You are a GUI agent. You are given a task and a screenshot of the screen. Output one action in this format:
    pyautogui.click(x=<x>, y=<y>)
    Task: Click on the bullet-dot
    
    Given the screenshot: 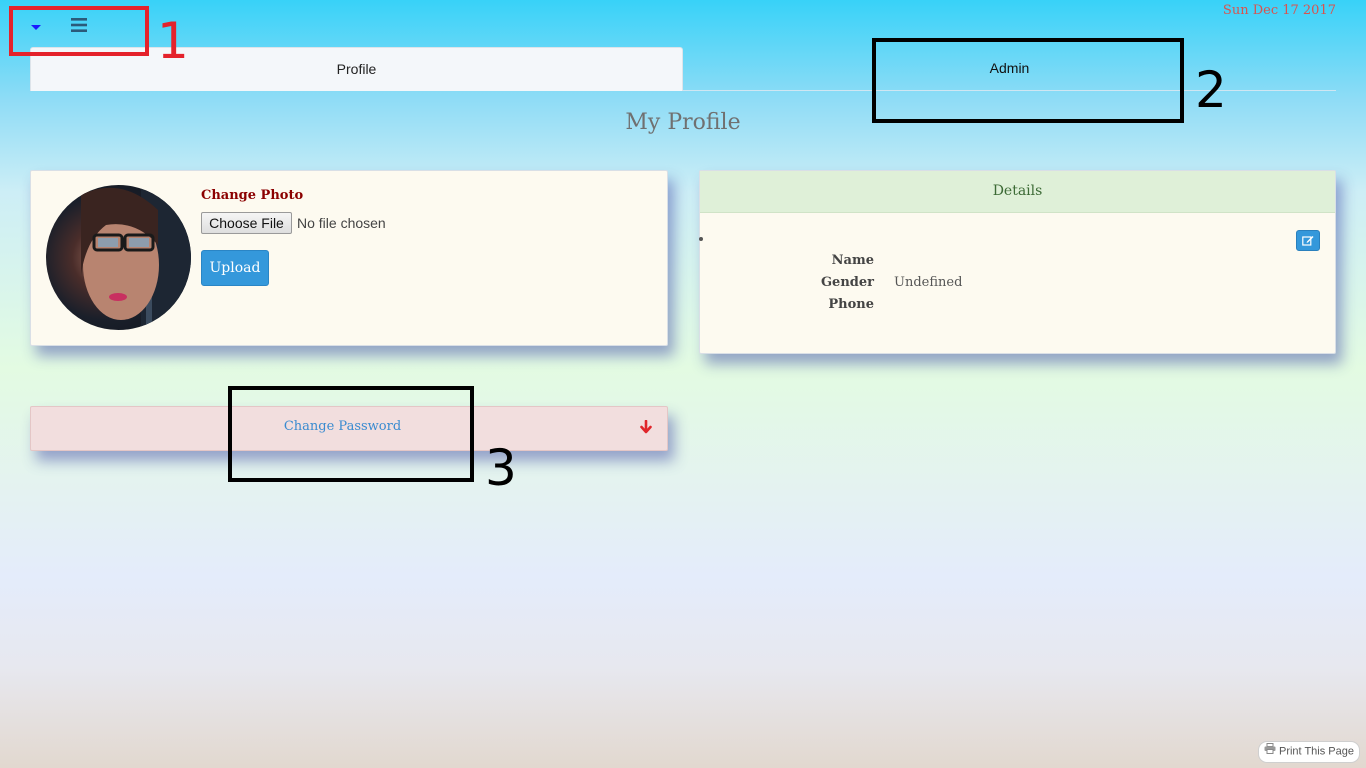 What is the action you would take?
    pyautogui.click(x=701, y=239)
    